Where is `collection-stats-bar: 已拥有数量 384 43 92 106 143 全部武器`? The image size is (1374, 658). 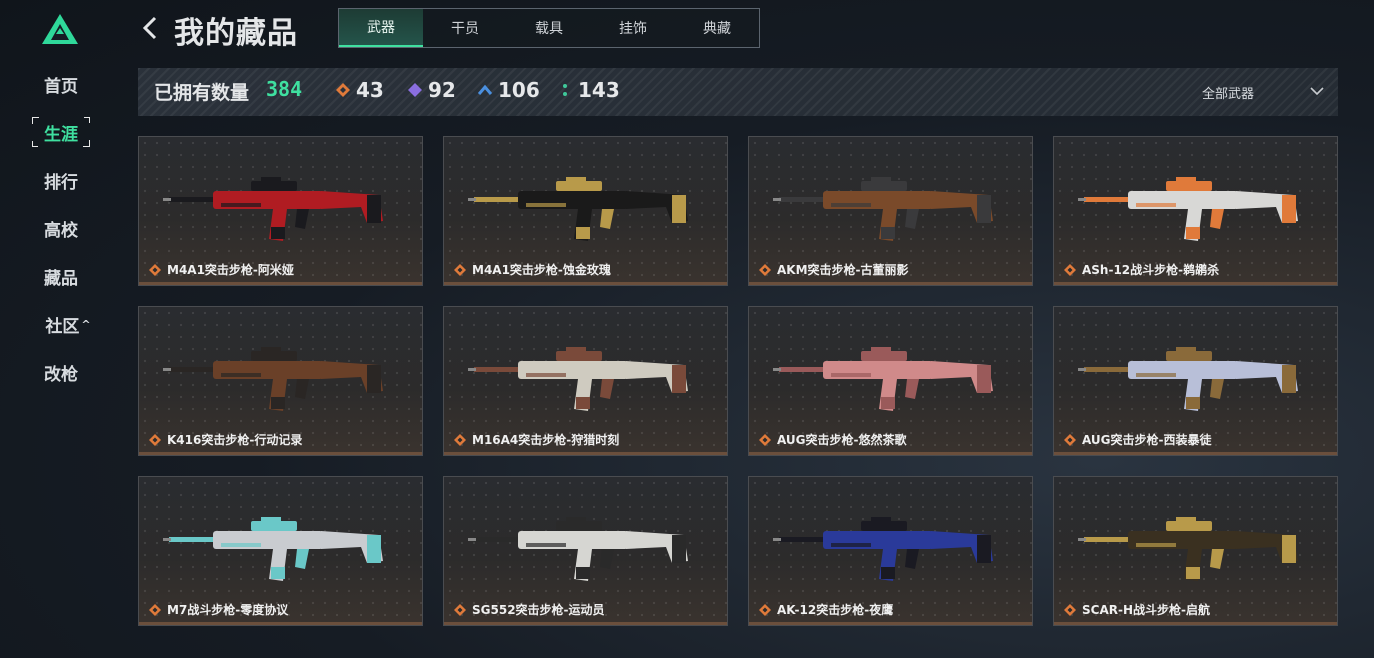 collection-stats-bar: 已拥有数量 384 43 92 106 143 全部武器 is located at coordinates (738, 92).